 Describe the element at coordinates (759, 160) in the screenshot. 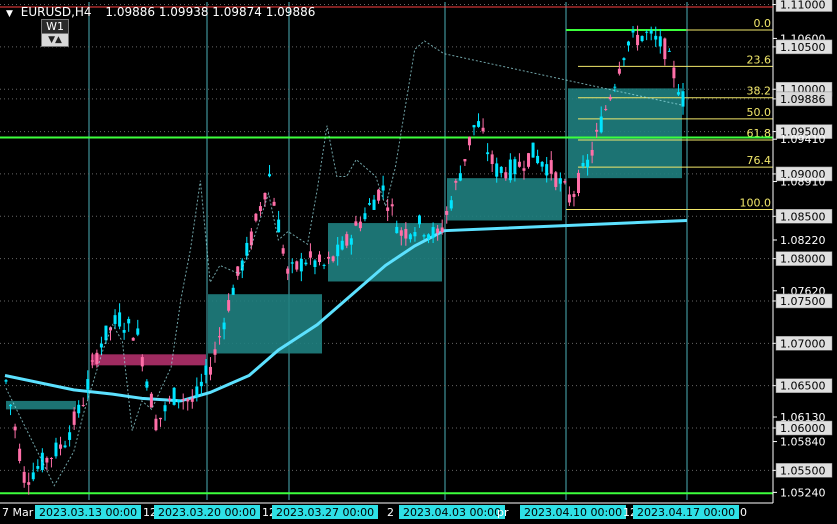

I see `fib-label: 76.4` at that location.